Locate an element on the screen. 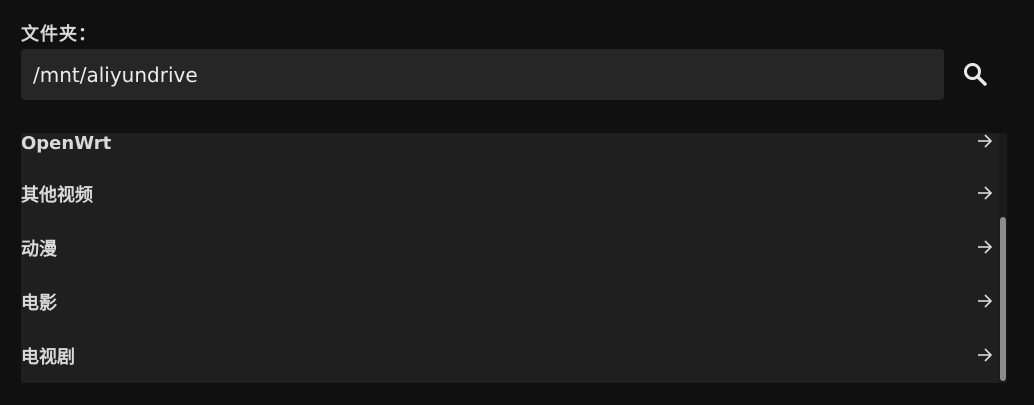  search-icon is located at coordinates (975, 74).